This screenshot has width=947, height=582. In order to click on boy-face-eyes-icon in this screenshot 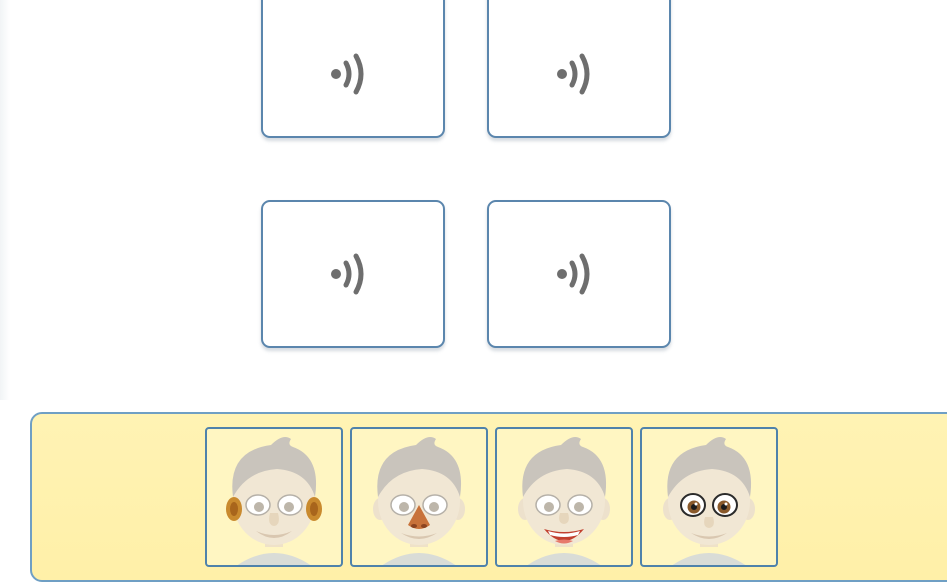, I will do `click(709, 501)`.